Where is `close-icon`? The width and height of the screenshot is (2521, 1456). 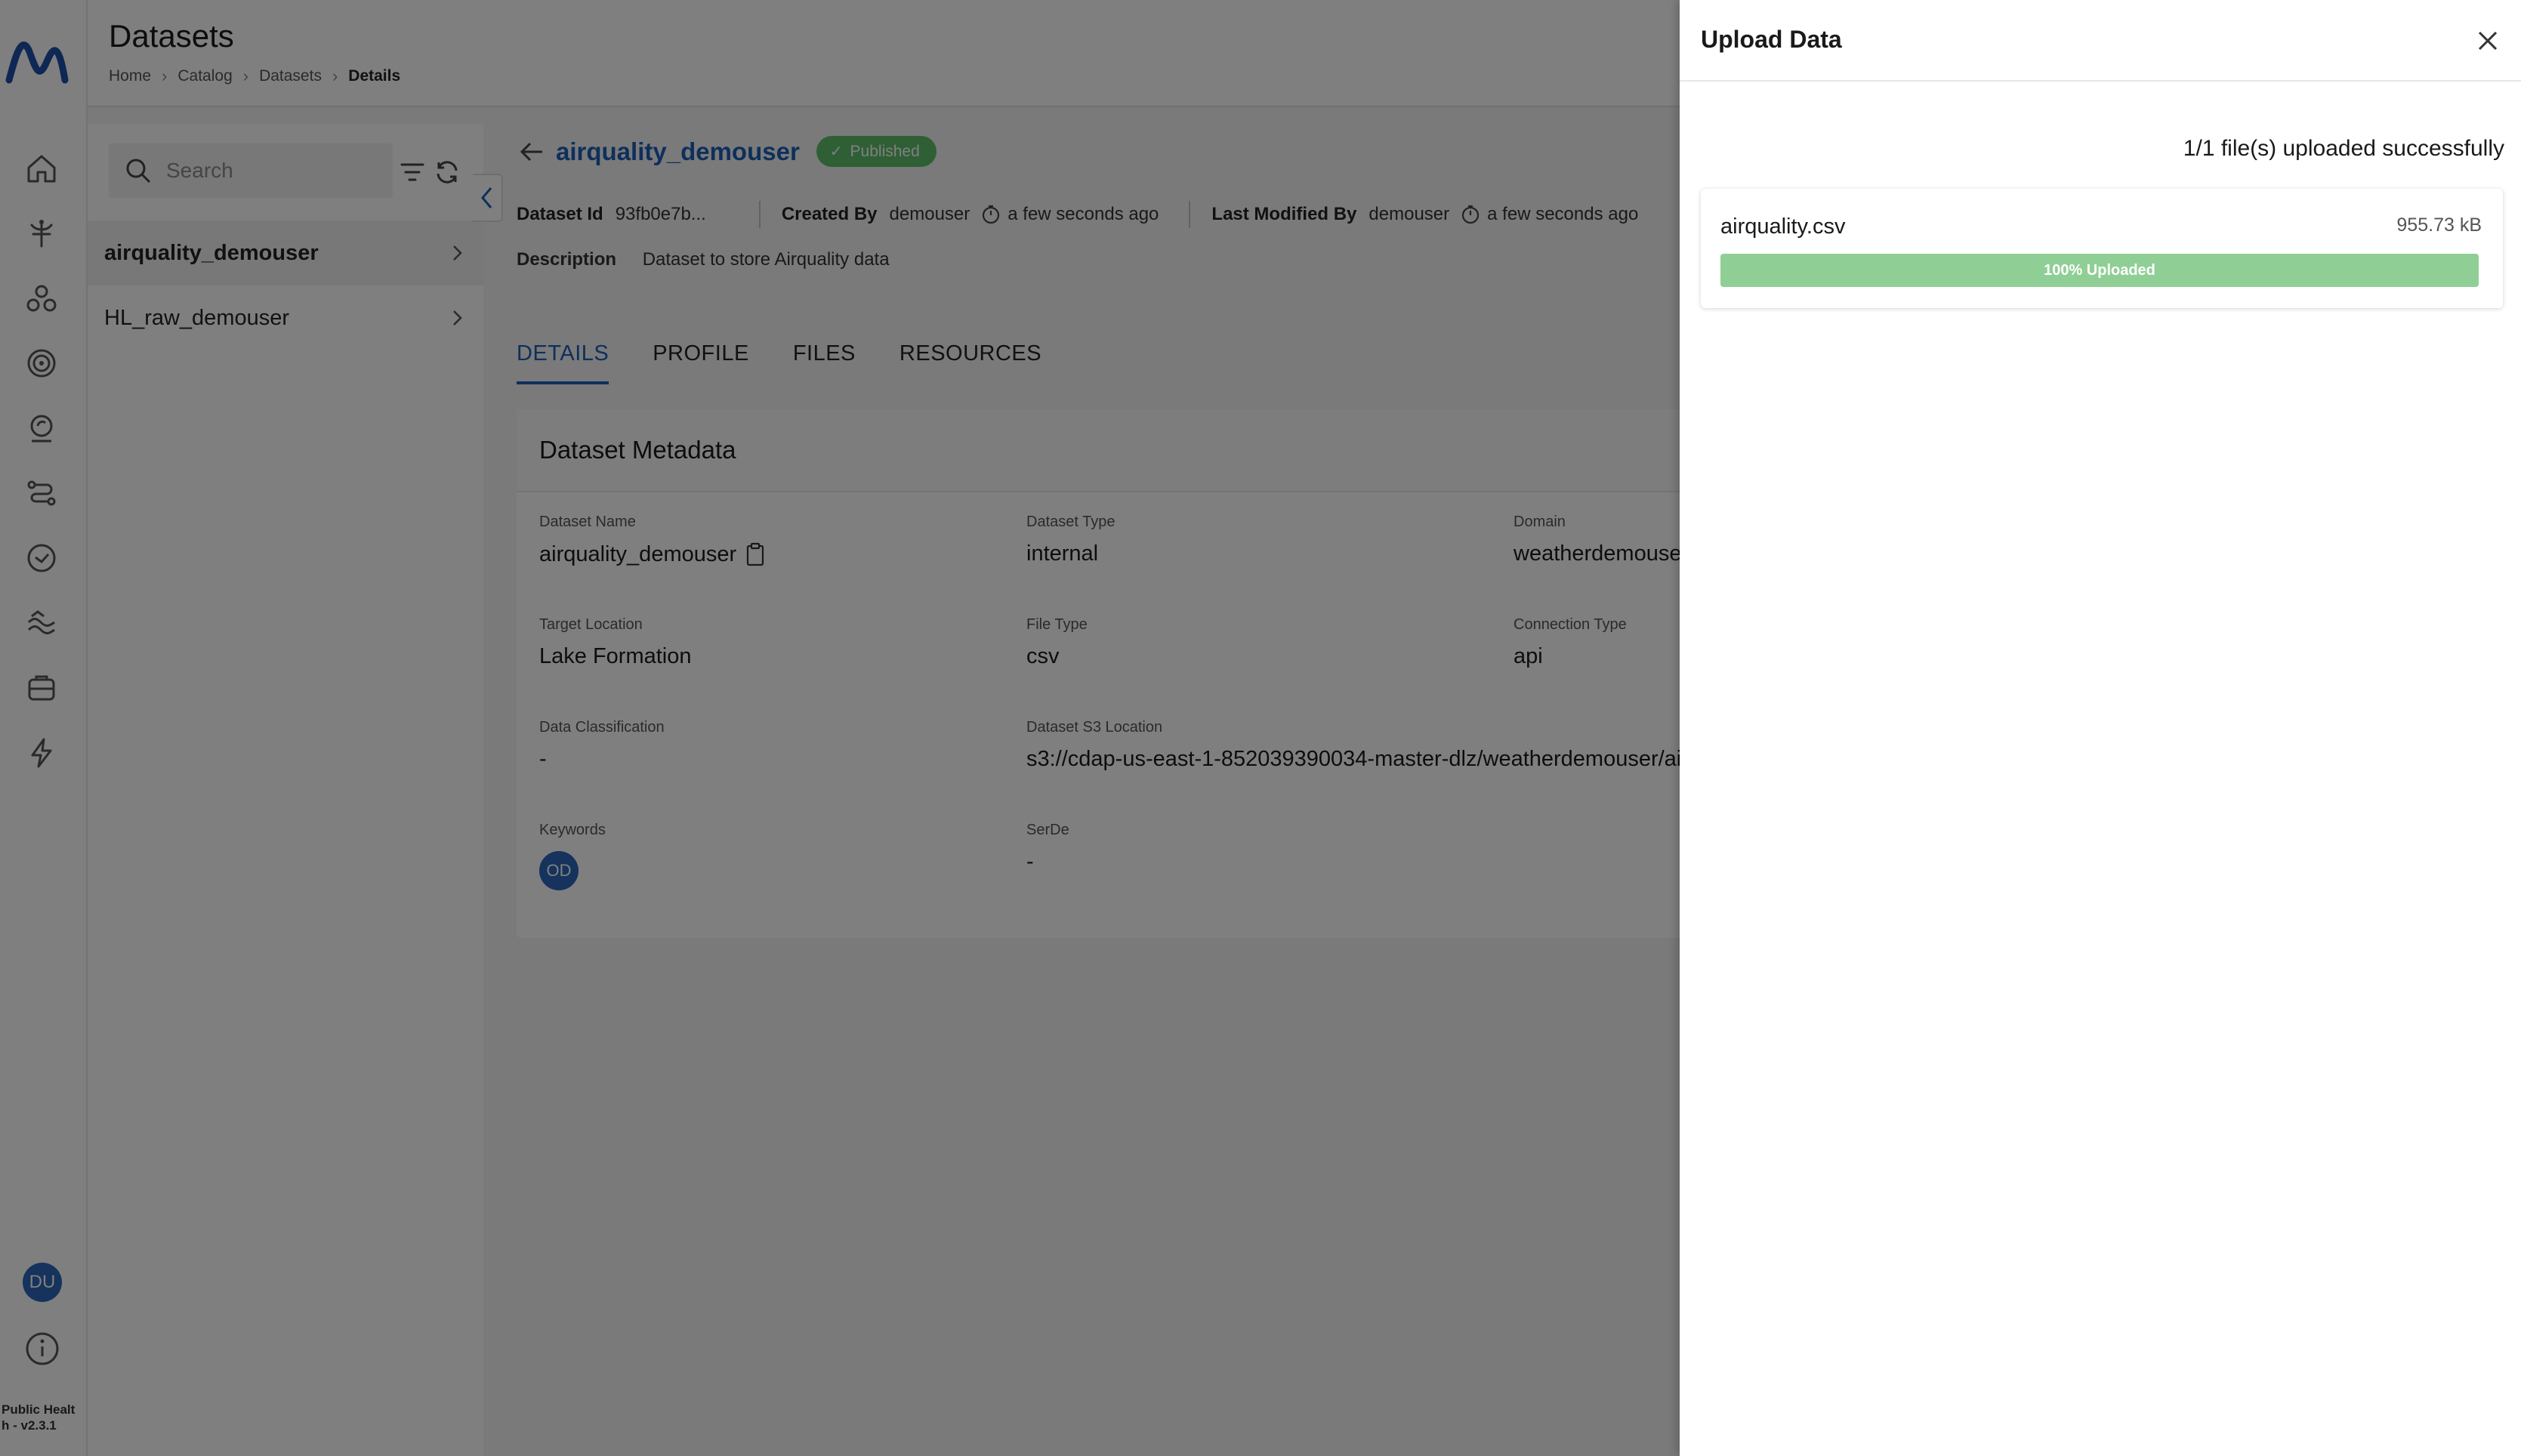 close-icon is located at coordinates (2488, 41).